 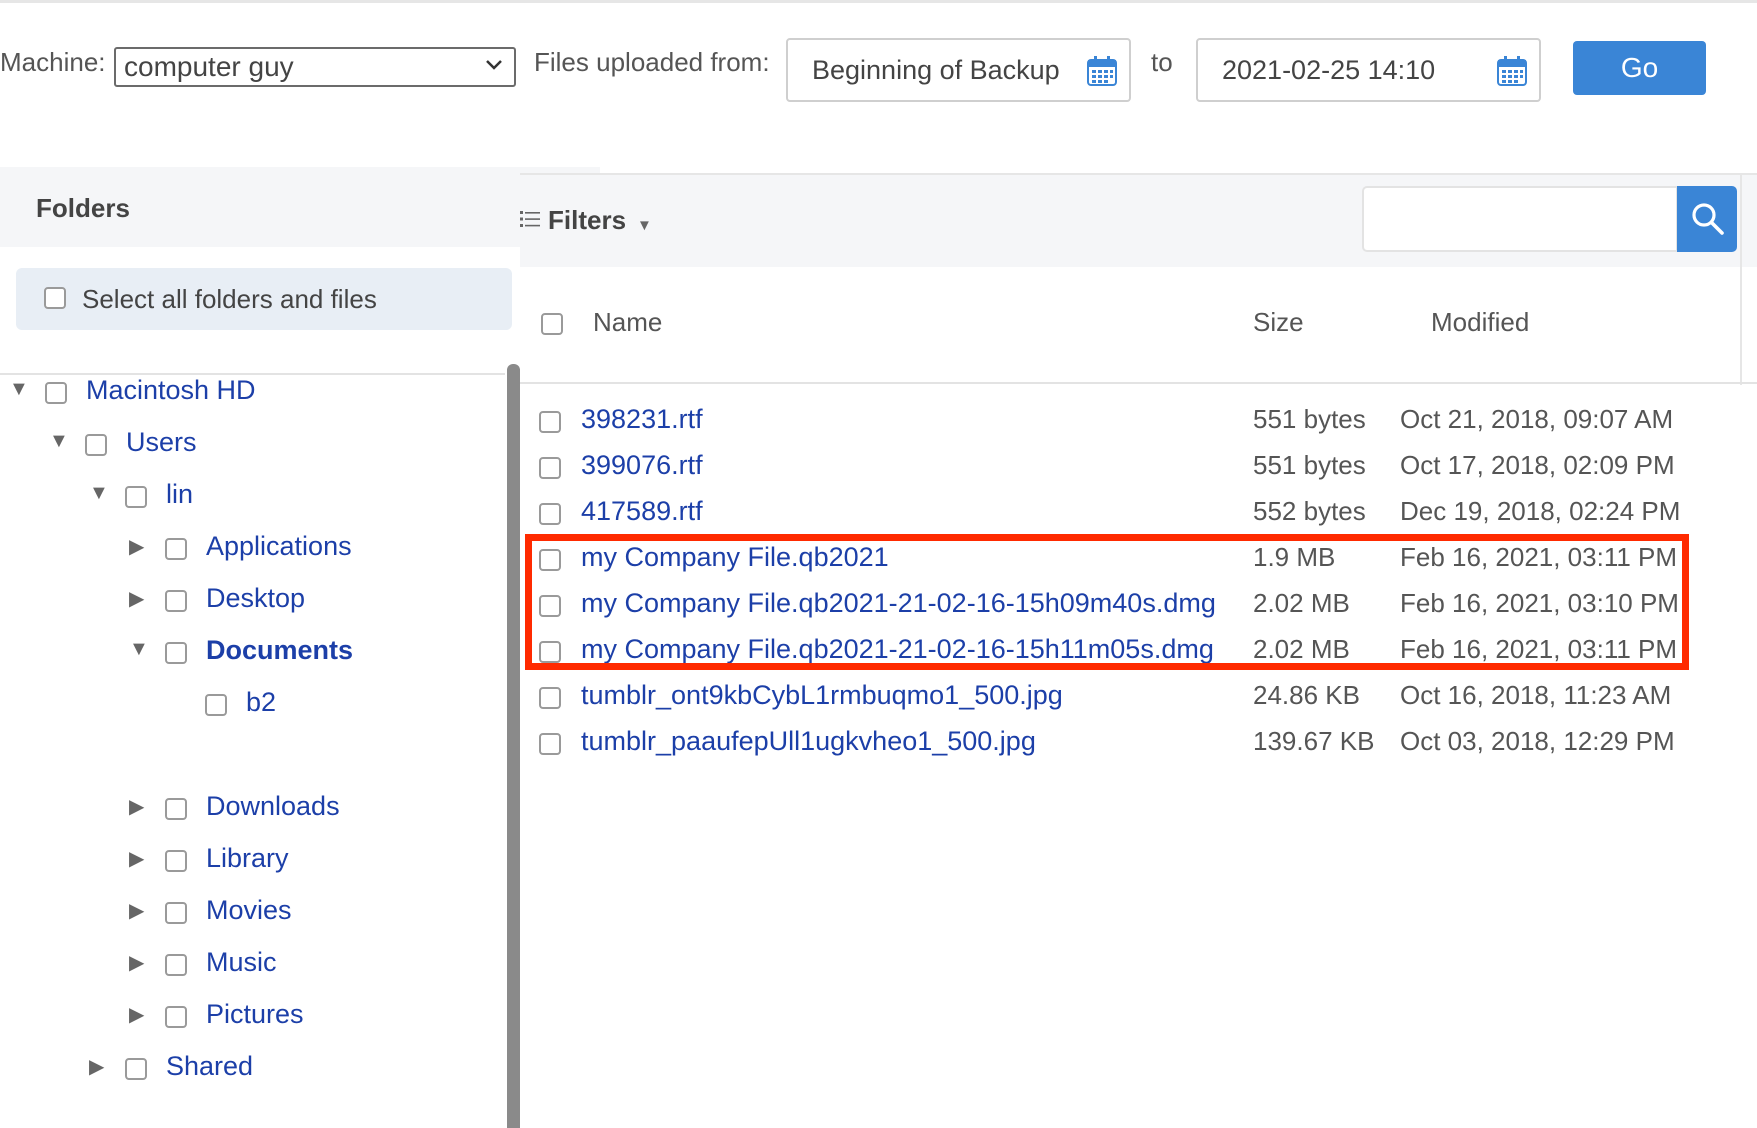 What do you see at coordinates (83, 208) in the screenshot?
I see `folders-title: Folders` at bounding box center [83, 208].